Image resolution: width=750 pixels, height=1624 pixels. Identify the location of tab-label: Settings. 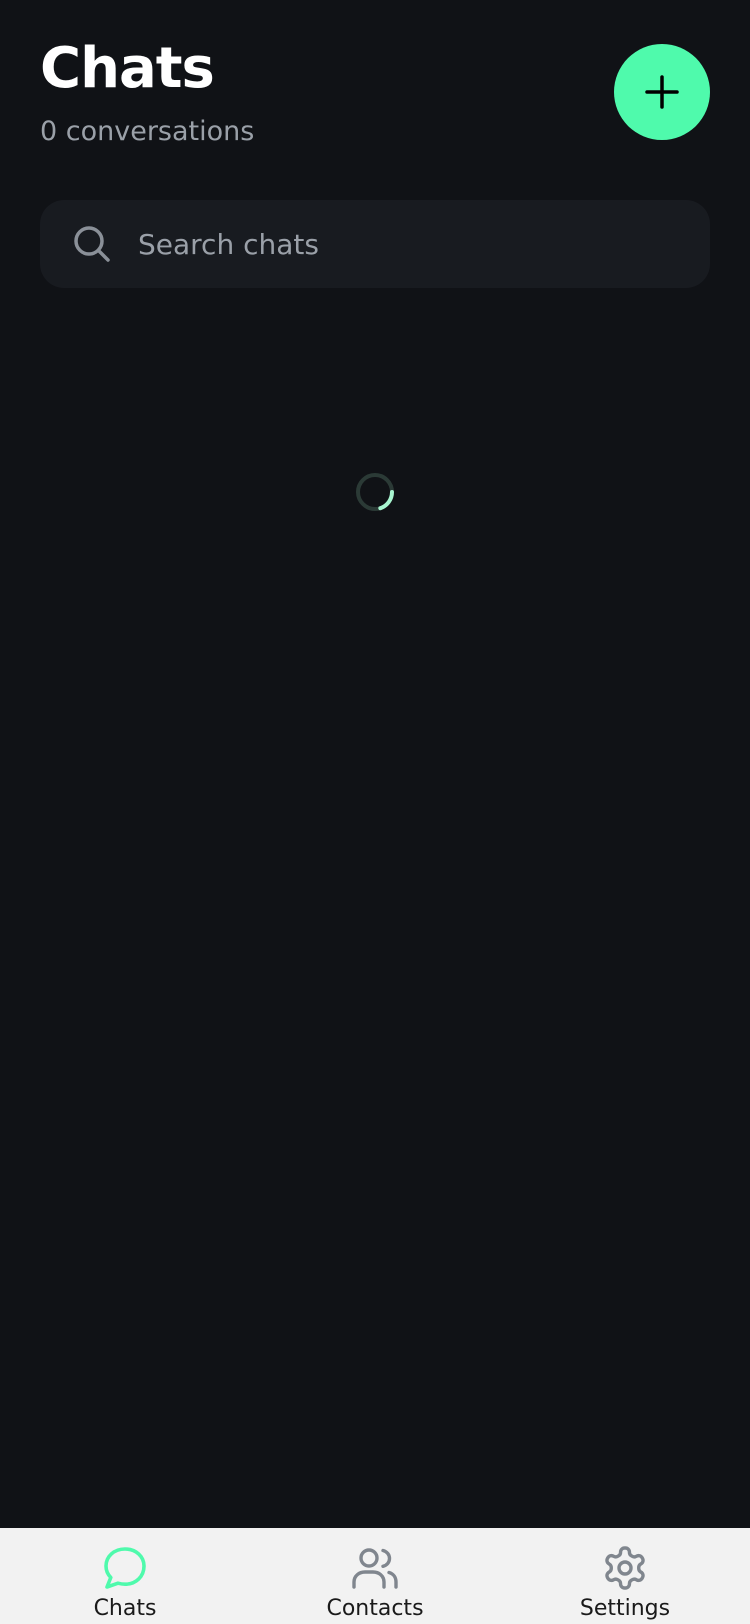
(625, 1608).